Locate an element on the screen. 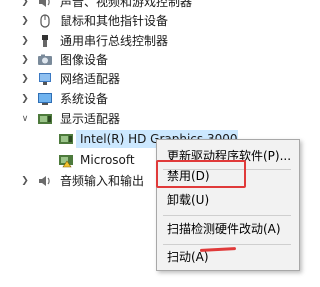  menu-item-label: 扫描检测硬件改动(A) is located at coordinates (224, 229).